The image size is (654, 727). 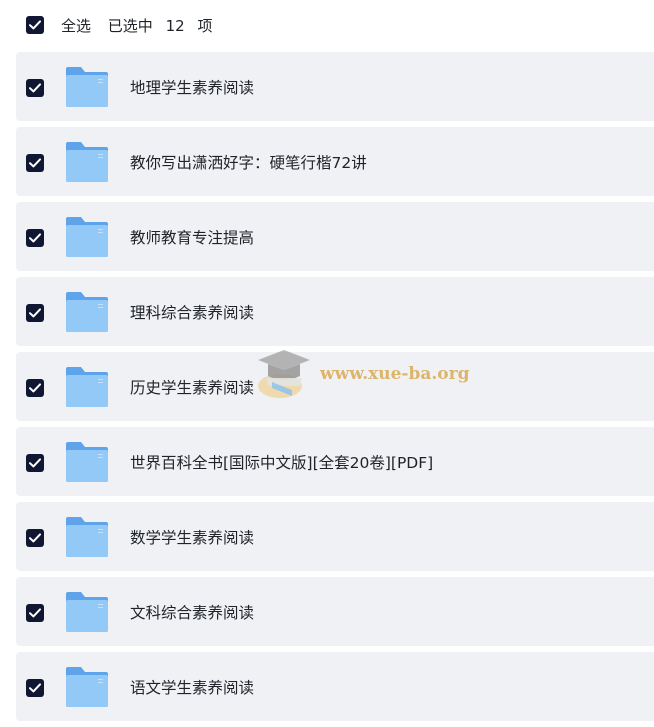 What do you see at coordinates (175, 25) in the screenshot?
I see `selected-count: 12` at bounding box center [175, 25].